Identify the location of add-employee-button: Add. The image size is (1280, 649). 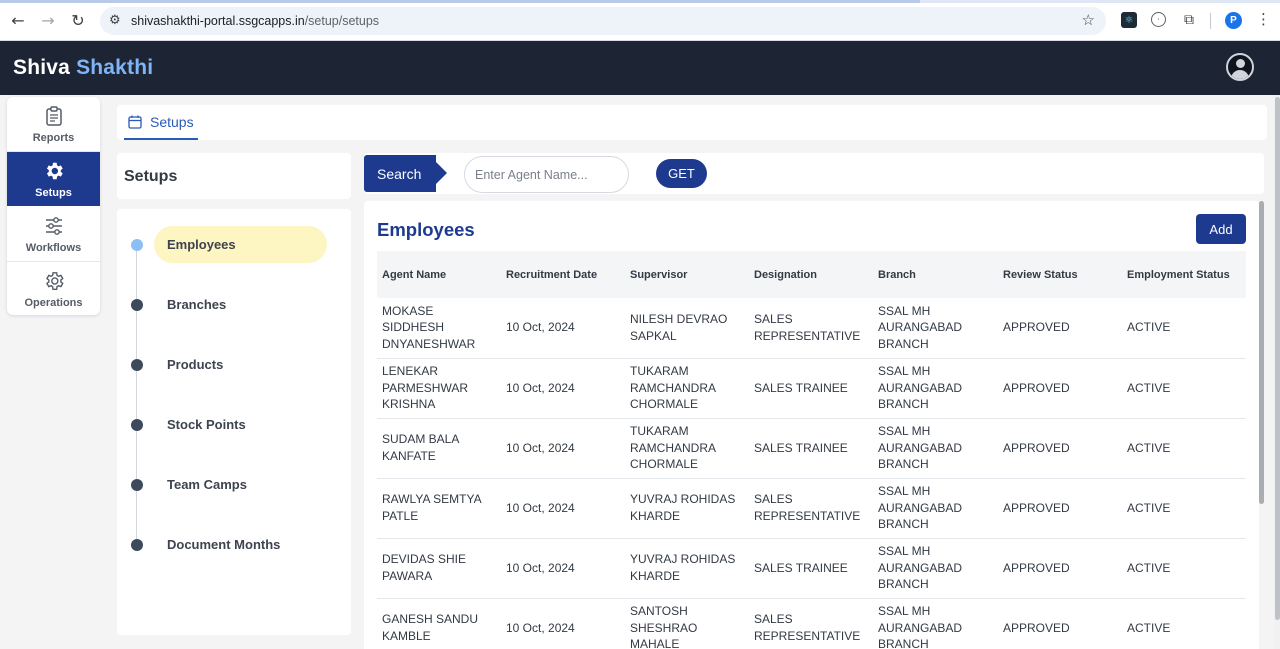
(1221, 229).